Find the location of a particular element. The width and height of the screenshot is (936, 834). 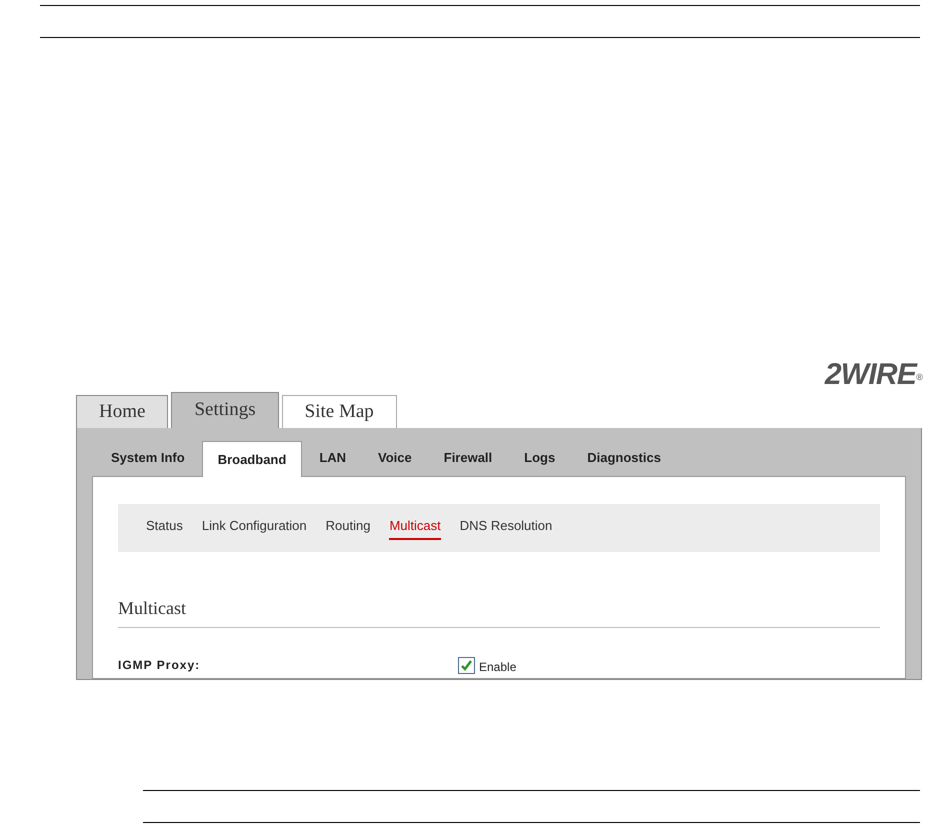

subtab: Diagnostics is located at coordinates (624, 458).